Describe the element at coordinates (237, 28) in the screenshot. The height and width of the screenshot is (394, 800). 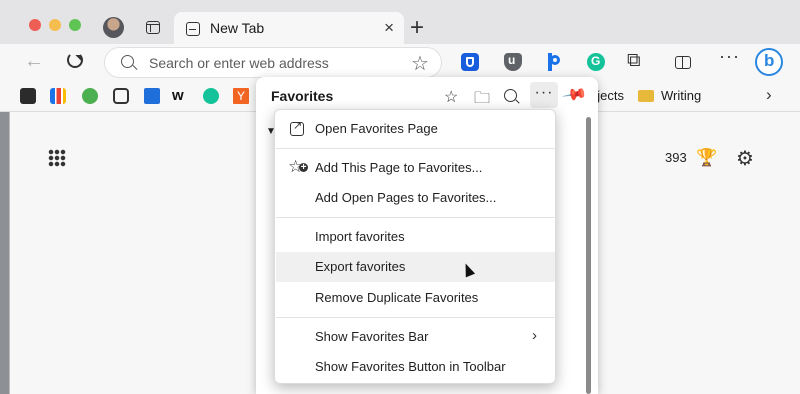
I see `tab-title: New Tab` at that location.